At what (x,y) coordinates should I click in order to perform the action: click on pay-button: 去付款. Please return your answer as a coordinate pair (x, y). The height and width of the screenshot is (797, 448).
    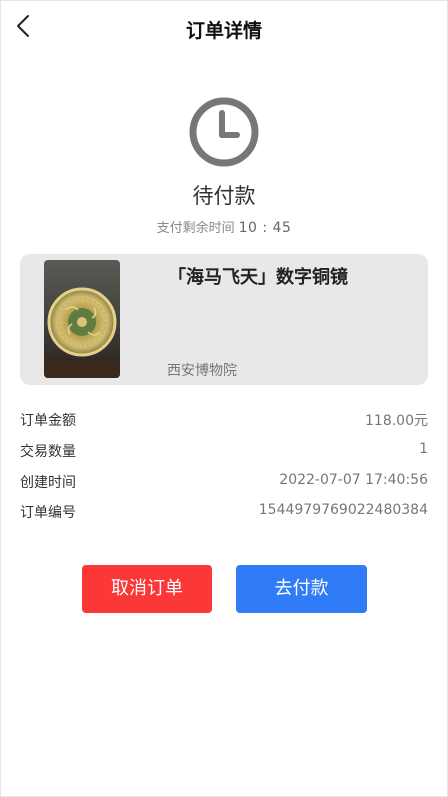
    Looking at the image, I should click on (301, 589).